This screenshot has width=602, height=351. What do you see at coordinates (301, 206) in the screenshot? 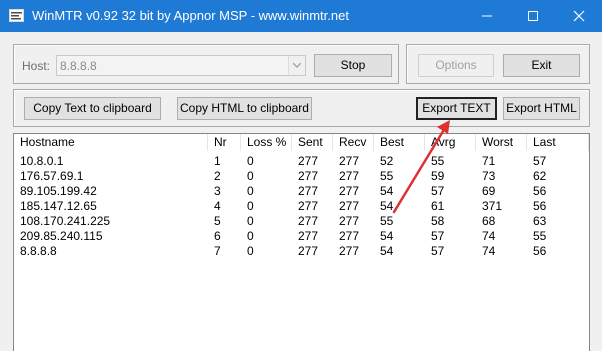
I see `table-row: 185.147.12.65 4 0 277 277 54 61 371 56` at bounding box center [301, 206].